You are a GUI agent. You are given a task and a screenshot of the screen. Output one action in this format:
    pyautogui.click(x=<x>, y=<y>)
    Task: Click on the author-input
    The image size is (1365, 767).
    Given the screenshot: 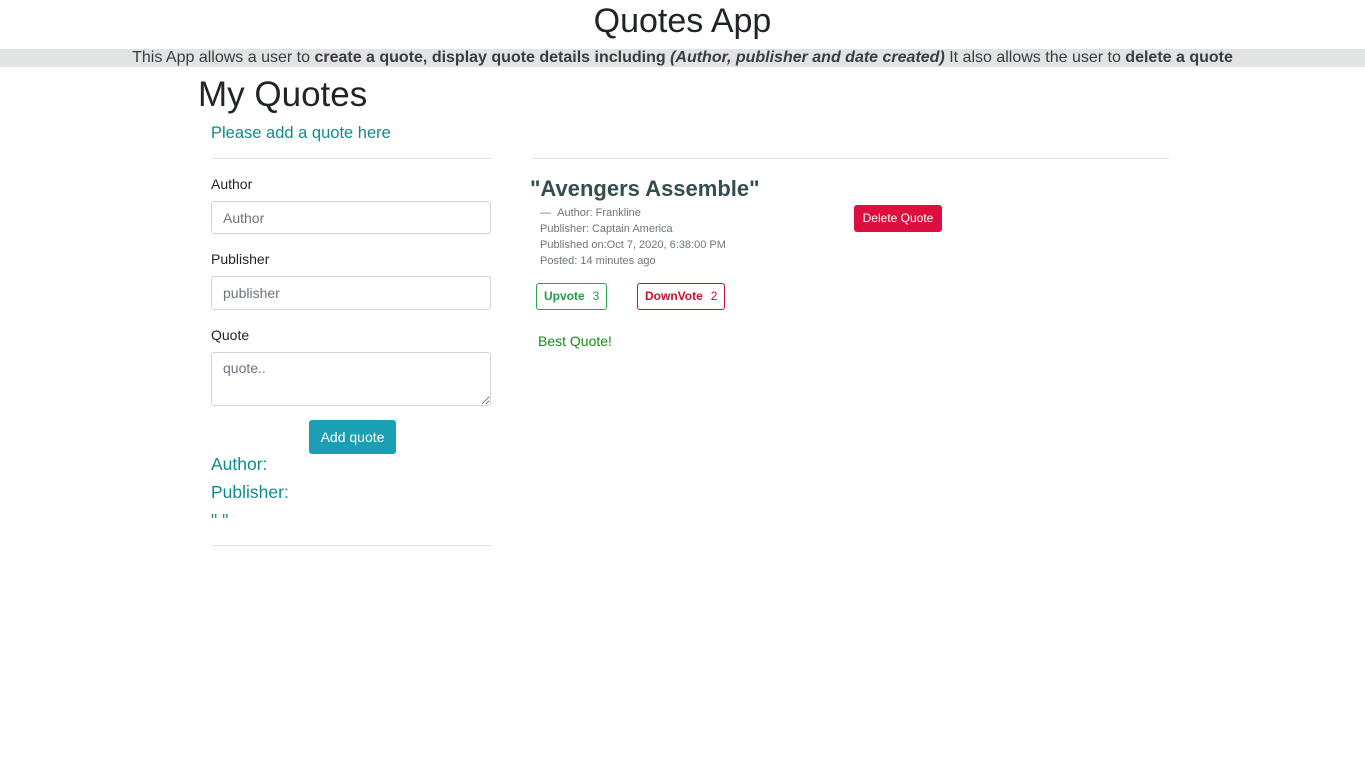 What is the action you would take?
    pyautogui.click(x=351, y=217)
    